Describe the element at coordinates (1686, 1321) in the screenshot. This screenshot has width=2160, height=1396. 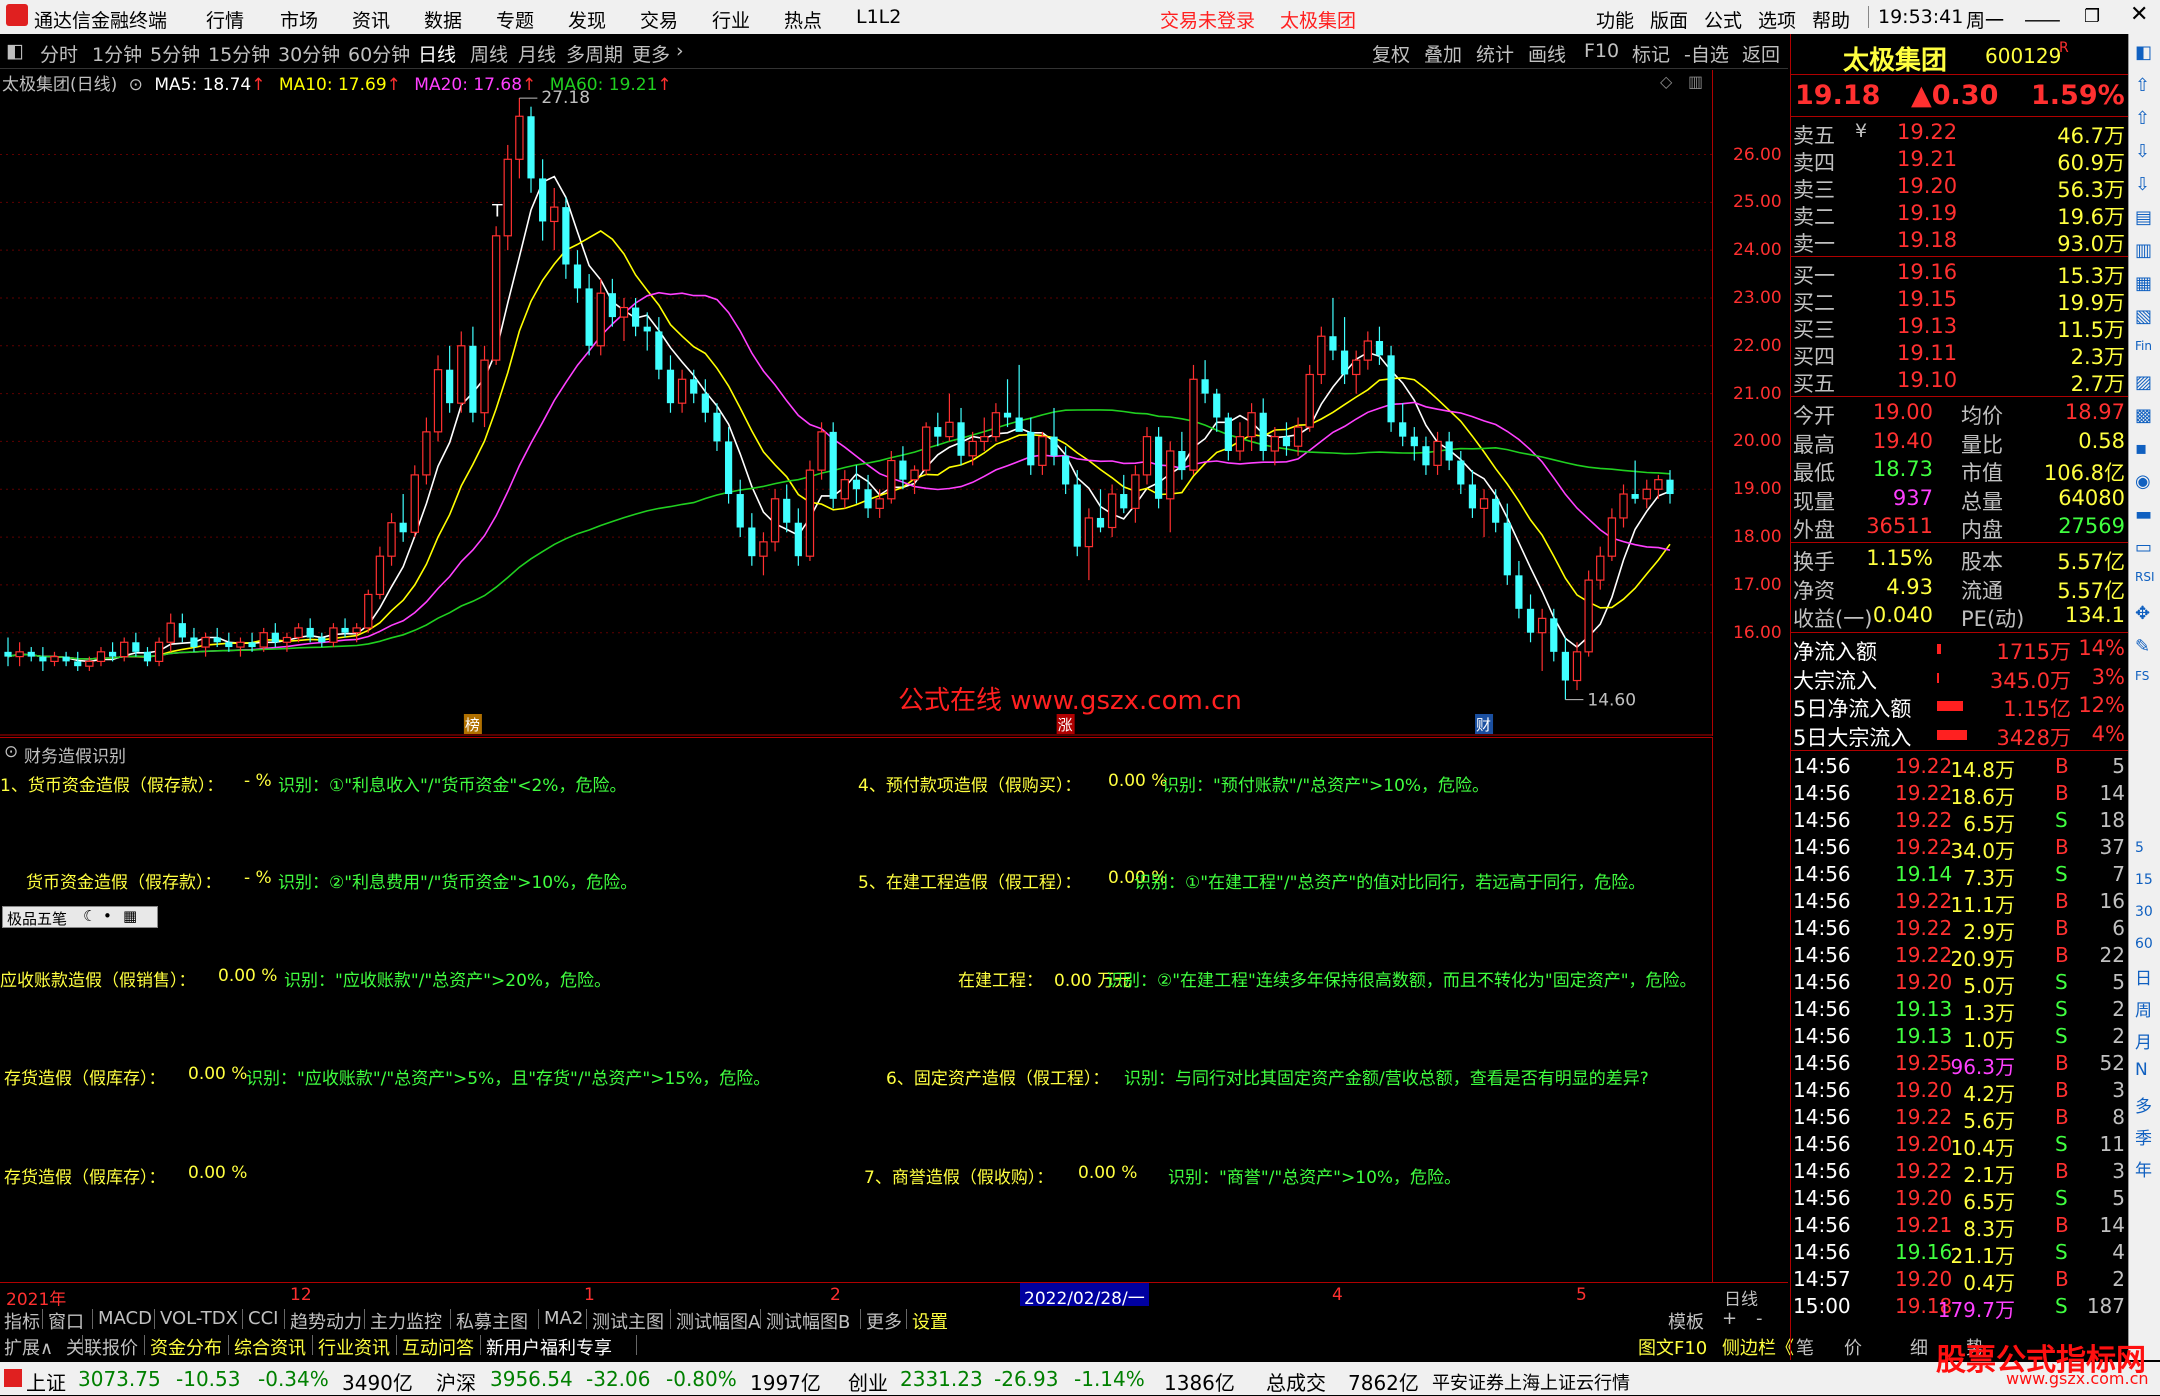
I see `template-tab: 模板` at that location.